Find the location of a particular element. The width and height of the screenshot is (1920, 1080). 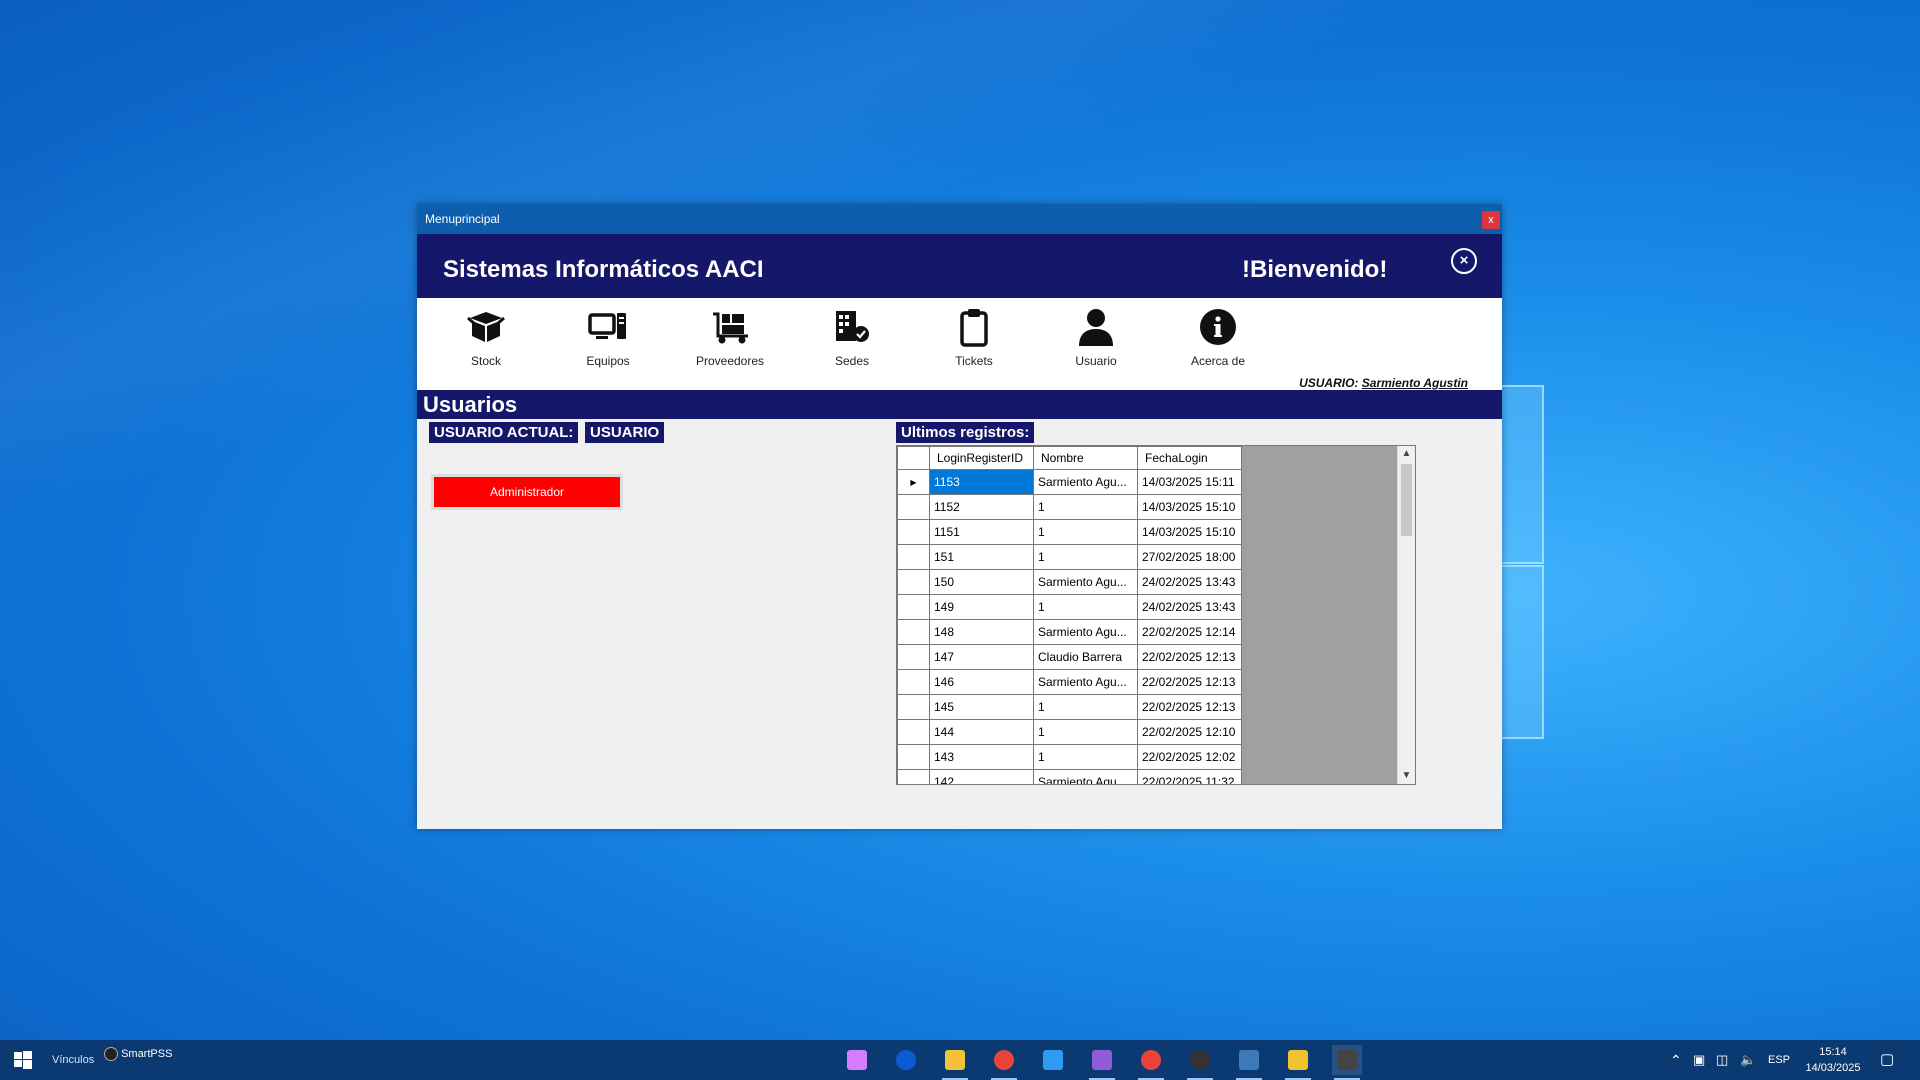

taskbar-app-aaci-app-icon is located at coordinates (1347, 1062).